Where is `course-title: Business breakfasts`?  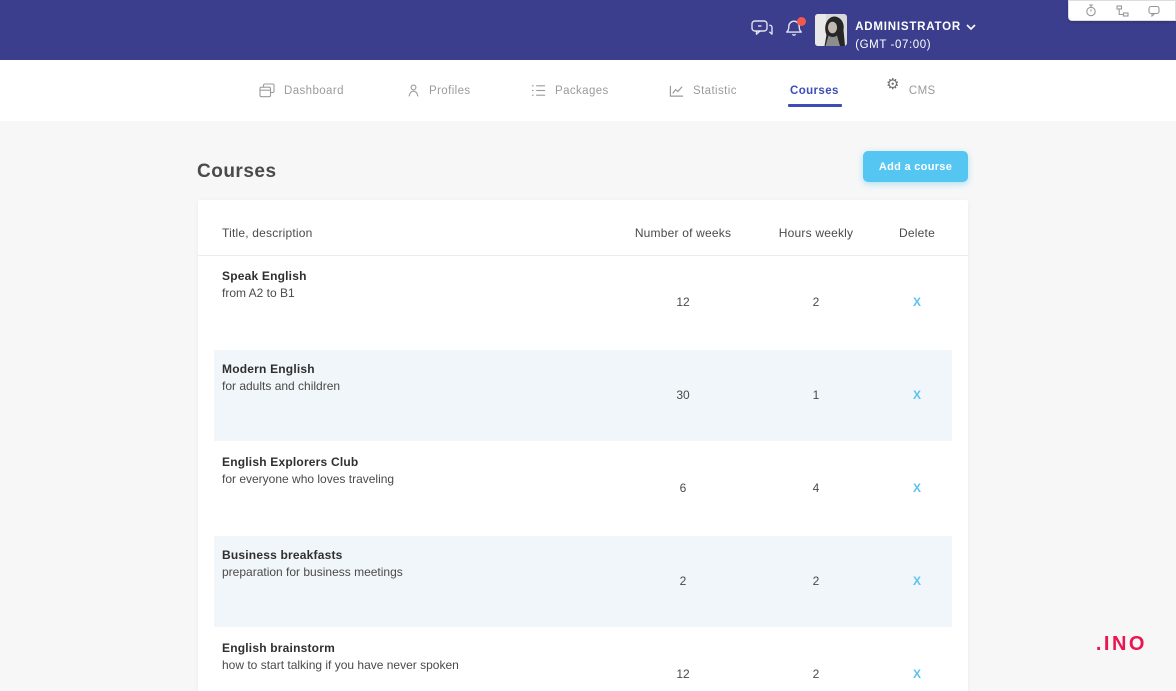 course-title: Business breakfasts is located at coordinates (282, 555).